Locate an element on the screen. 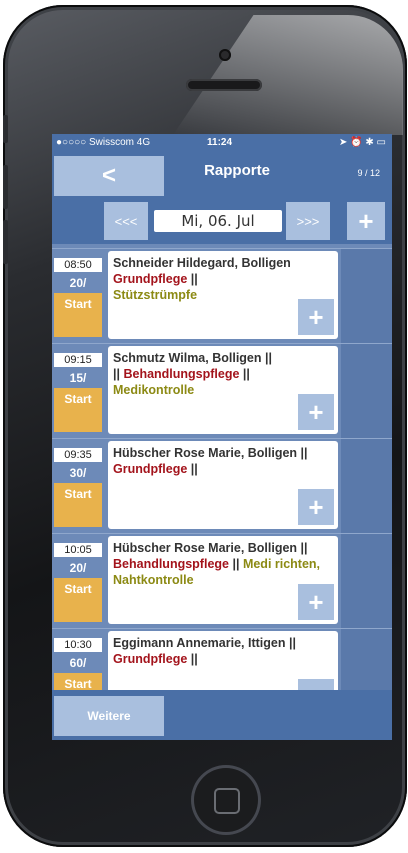 The width and height of the screenshot is (408, 853). appointment-time: 10:05 is located at coordinates (78, 550).